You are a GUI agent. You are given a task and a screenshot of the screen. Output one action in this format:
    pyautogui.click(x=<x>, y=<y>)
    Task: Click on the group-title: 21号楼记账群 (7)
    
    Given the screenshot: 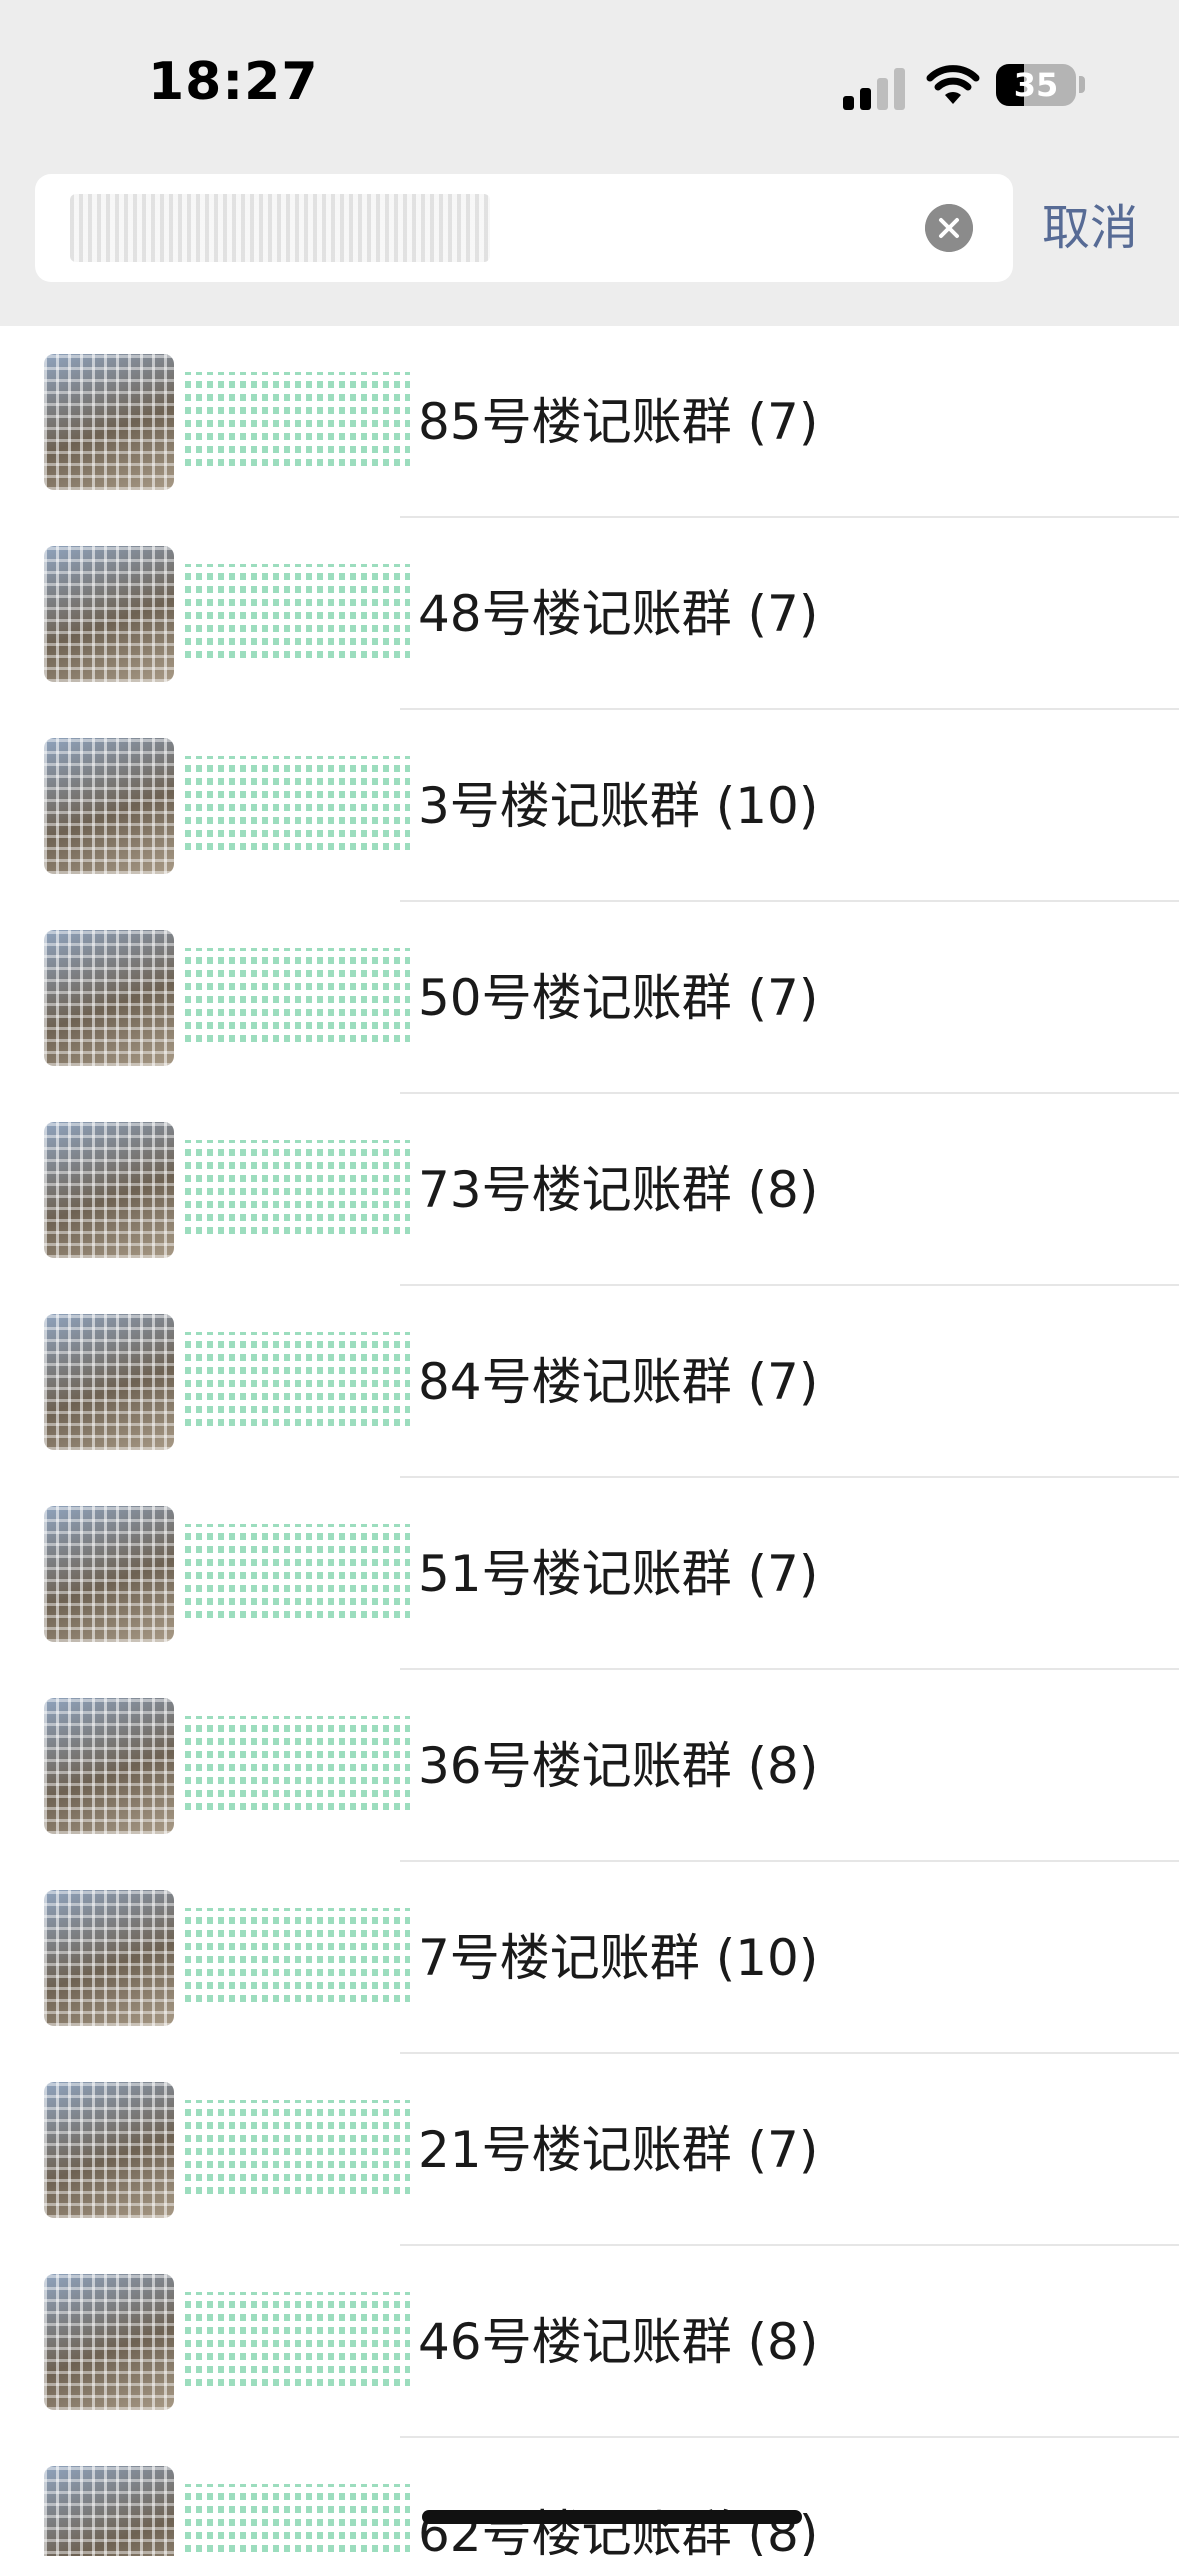 What is the action you would take?
    pyautogui.click(x=618, y=2150)
    